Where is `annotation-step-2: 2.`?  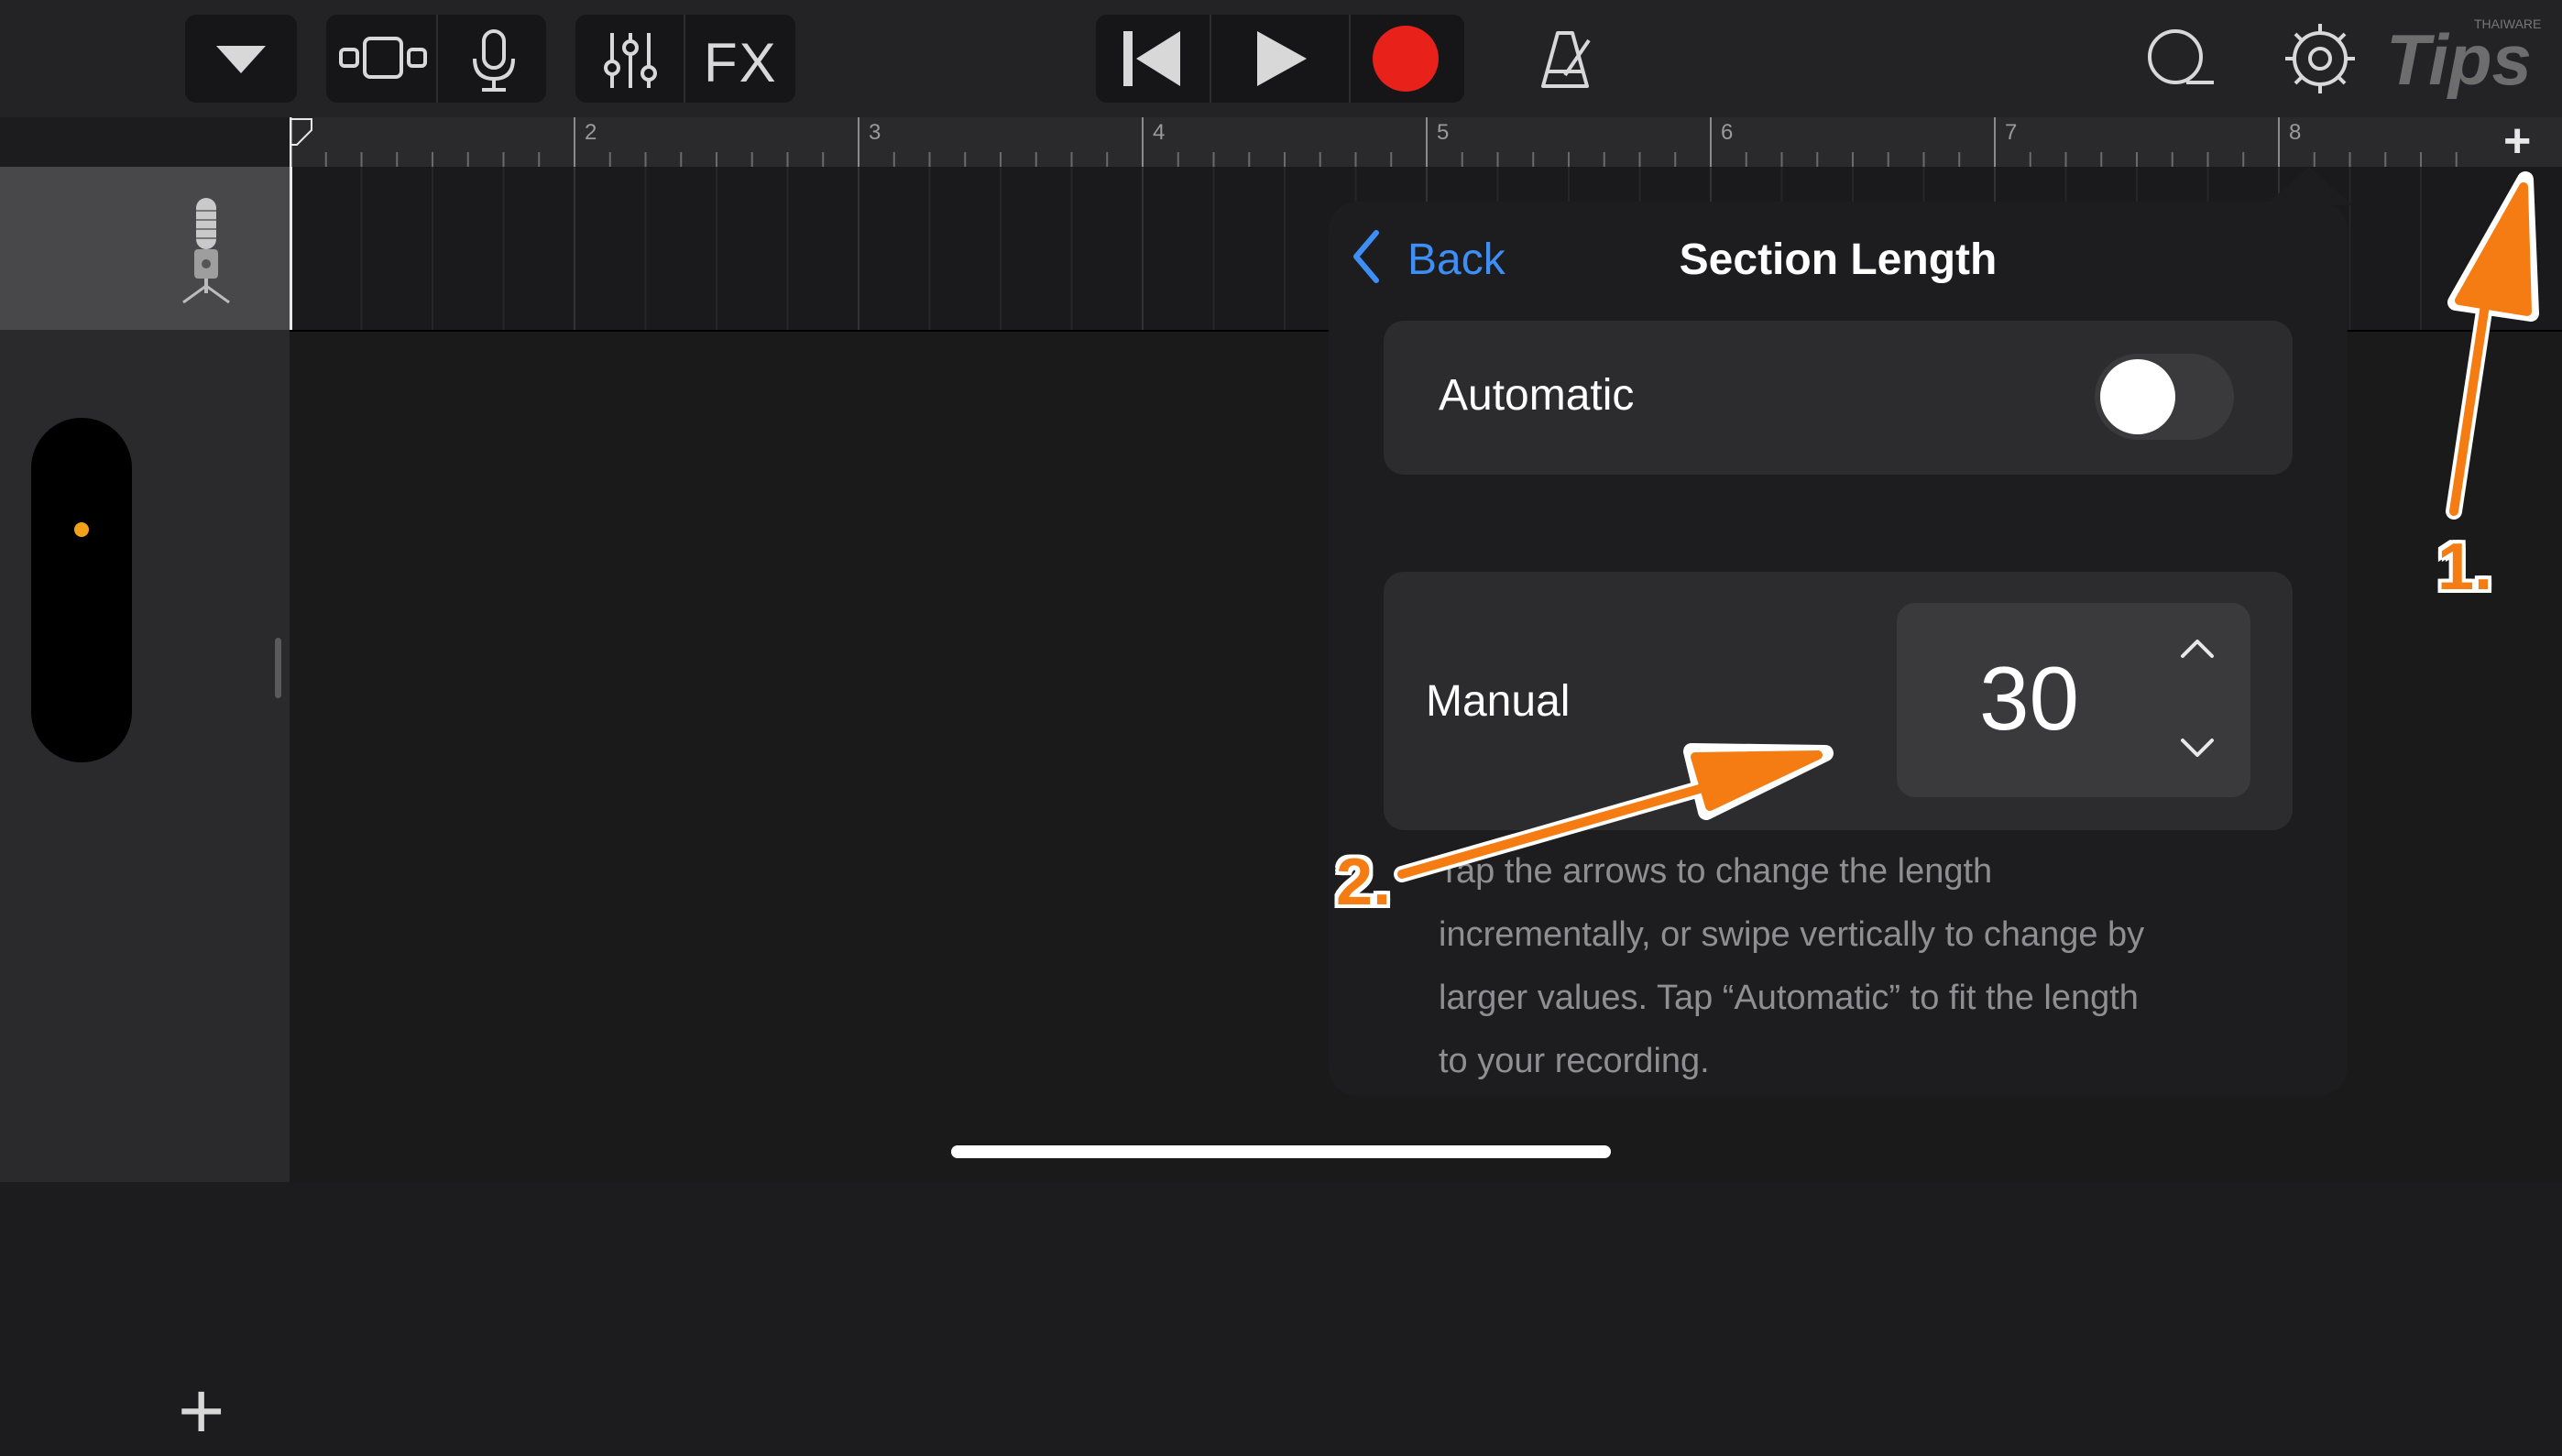
annotation-step-2: 2. is located at coordinates (1364, 882).